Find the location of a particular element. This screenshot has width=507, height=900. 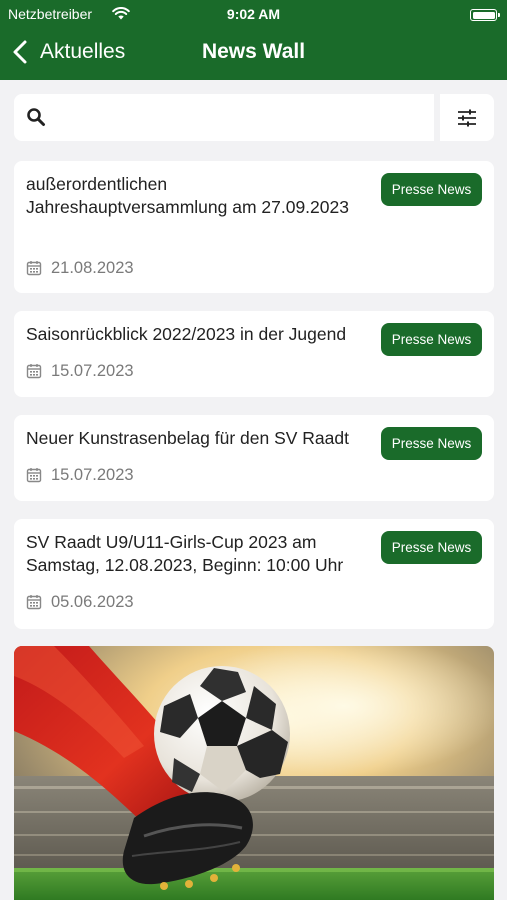

news-date: 21.08.2023 is located at coordinates (92, 267).